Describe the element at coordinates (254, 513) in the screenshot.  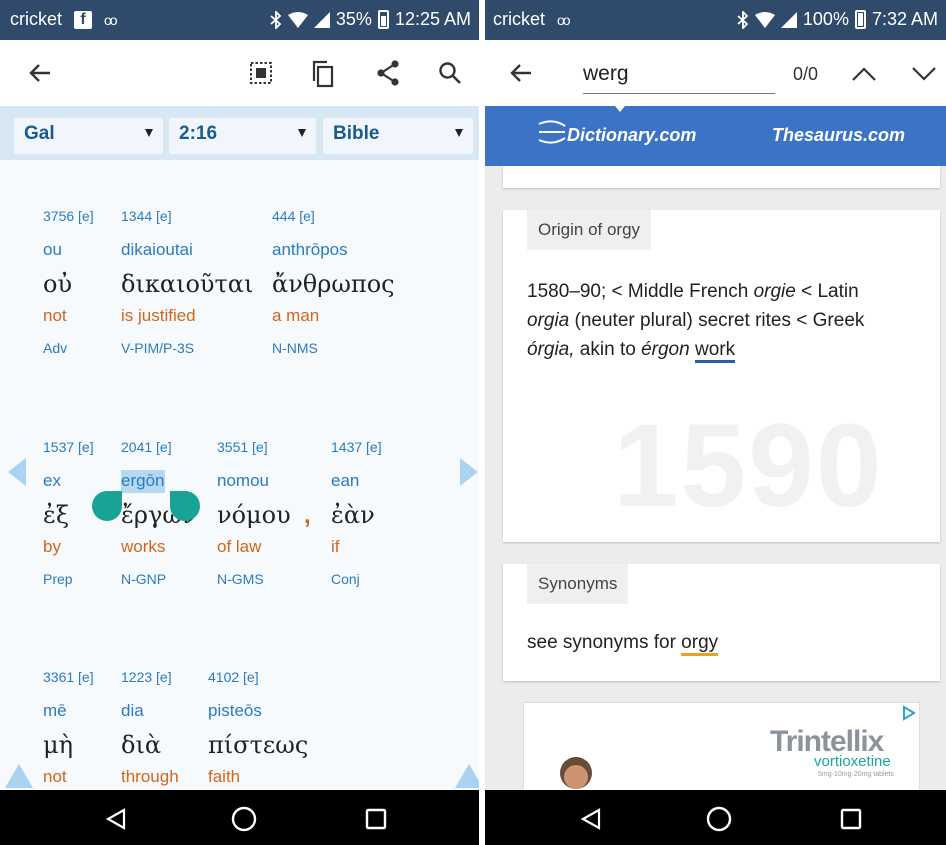
I see `interlinear-word: 3551 [e] nomou νόμου of law N-GMS` at that location.